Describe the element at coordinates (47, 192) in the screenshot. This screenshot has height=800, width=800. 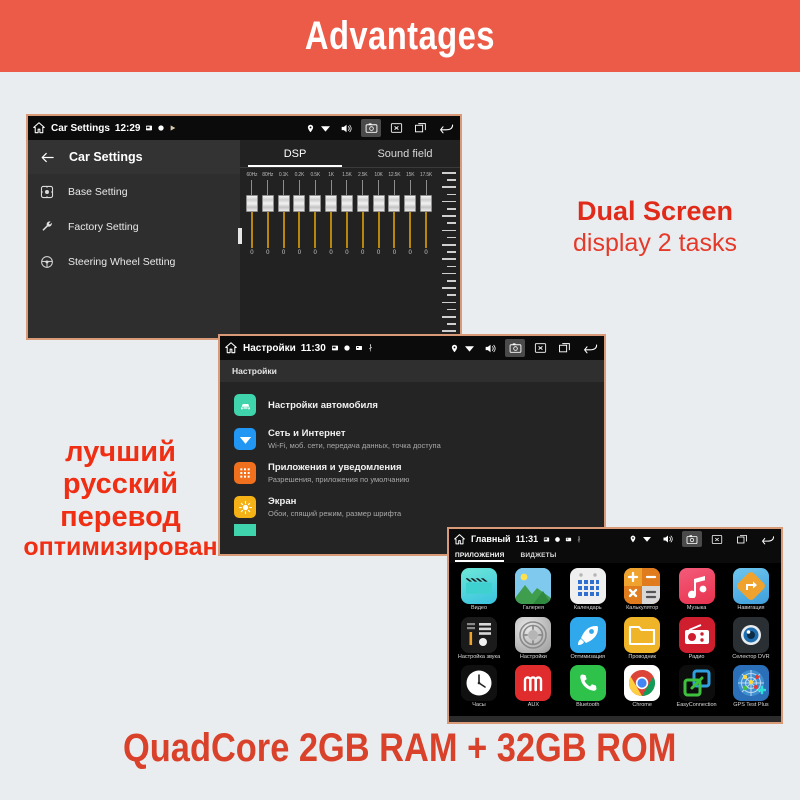
I see `brightness-icon` at that location.